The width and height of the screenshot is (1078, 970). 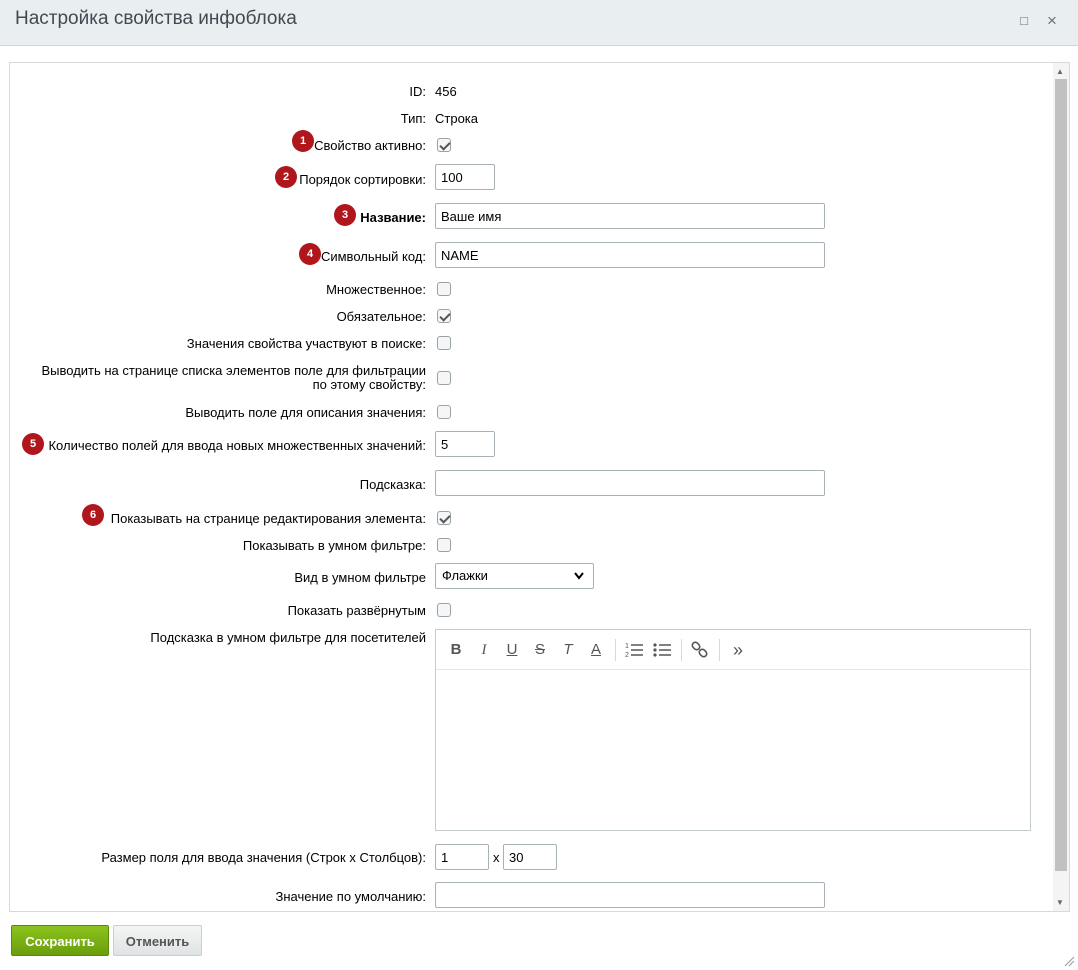 What do you see at coordinates (334, 545) in the screenshot?
I see `smart-filter-label: Показывать в умном фильтре:` at bounding box center [334, 545].